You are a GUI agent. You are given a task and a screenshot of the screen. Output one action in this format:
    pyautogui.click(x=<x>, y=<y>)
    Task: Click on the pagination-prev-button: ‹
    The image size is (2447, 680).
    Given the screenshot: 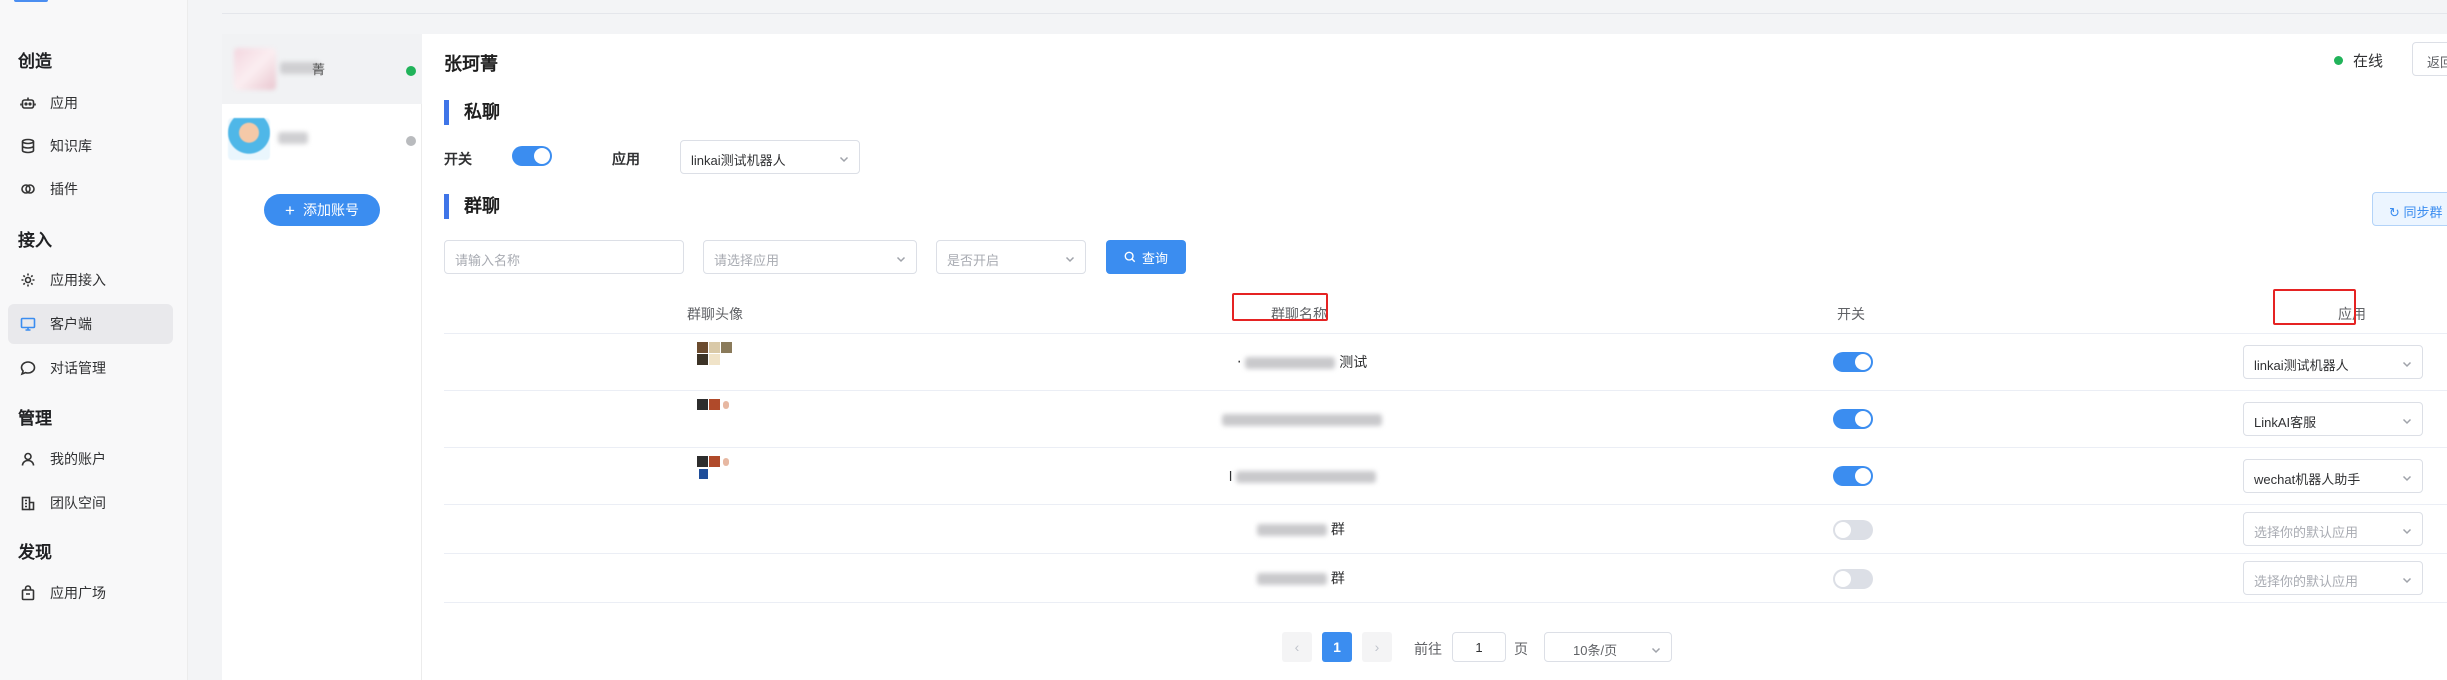 What is the action you would take?
    pyautogui.click(x=1297, y=647)
    